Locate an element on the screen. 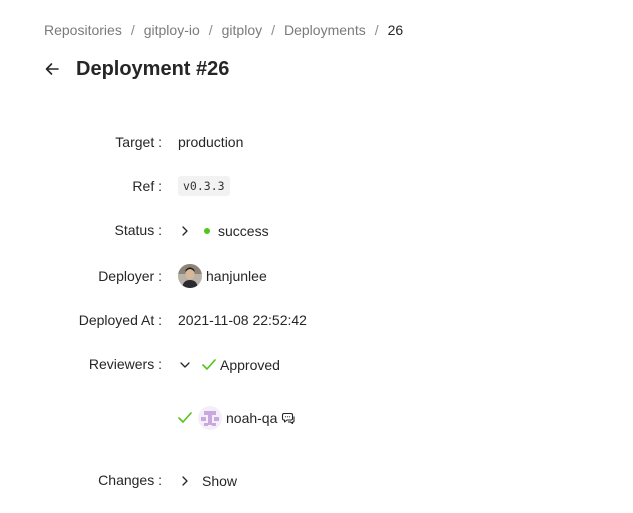 The width and height of the screenshot is (633, 513). ref-value: v0.3.3 is located at coordinates (204, 186).